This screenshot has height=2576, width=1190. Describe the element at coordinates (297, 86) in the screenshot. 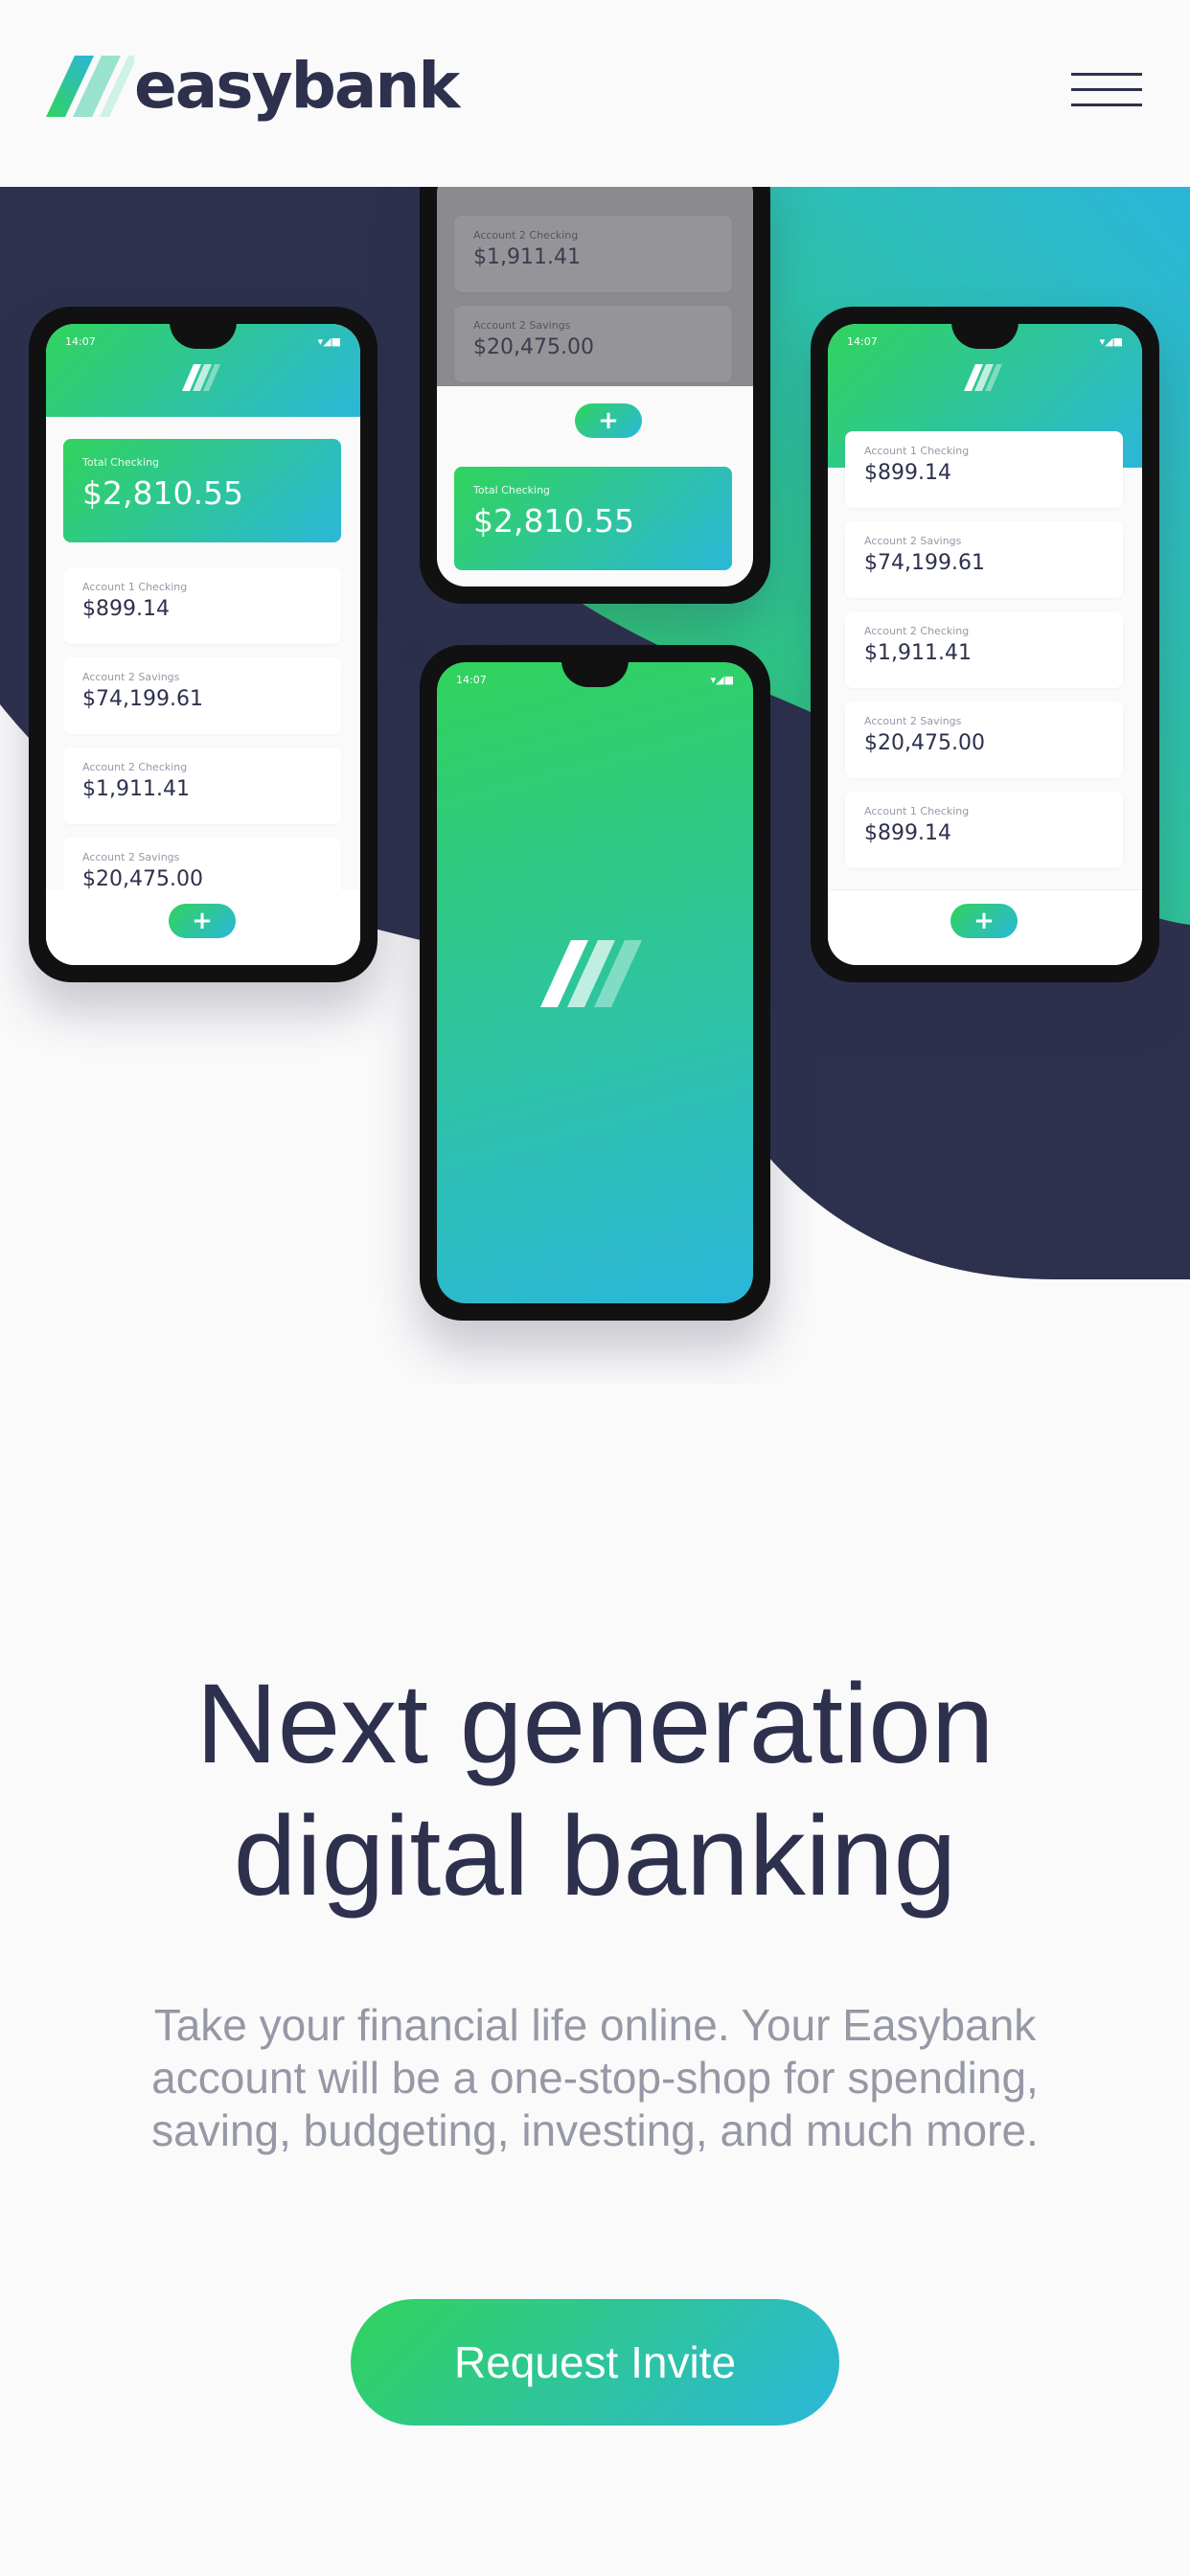

I see `brand-name: easybank` at that location.